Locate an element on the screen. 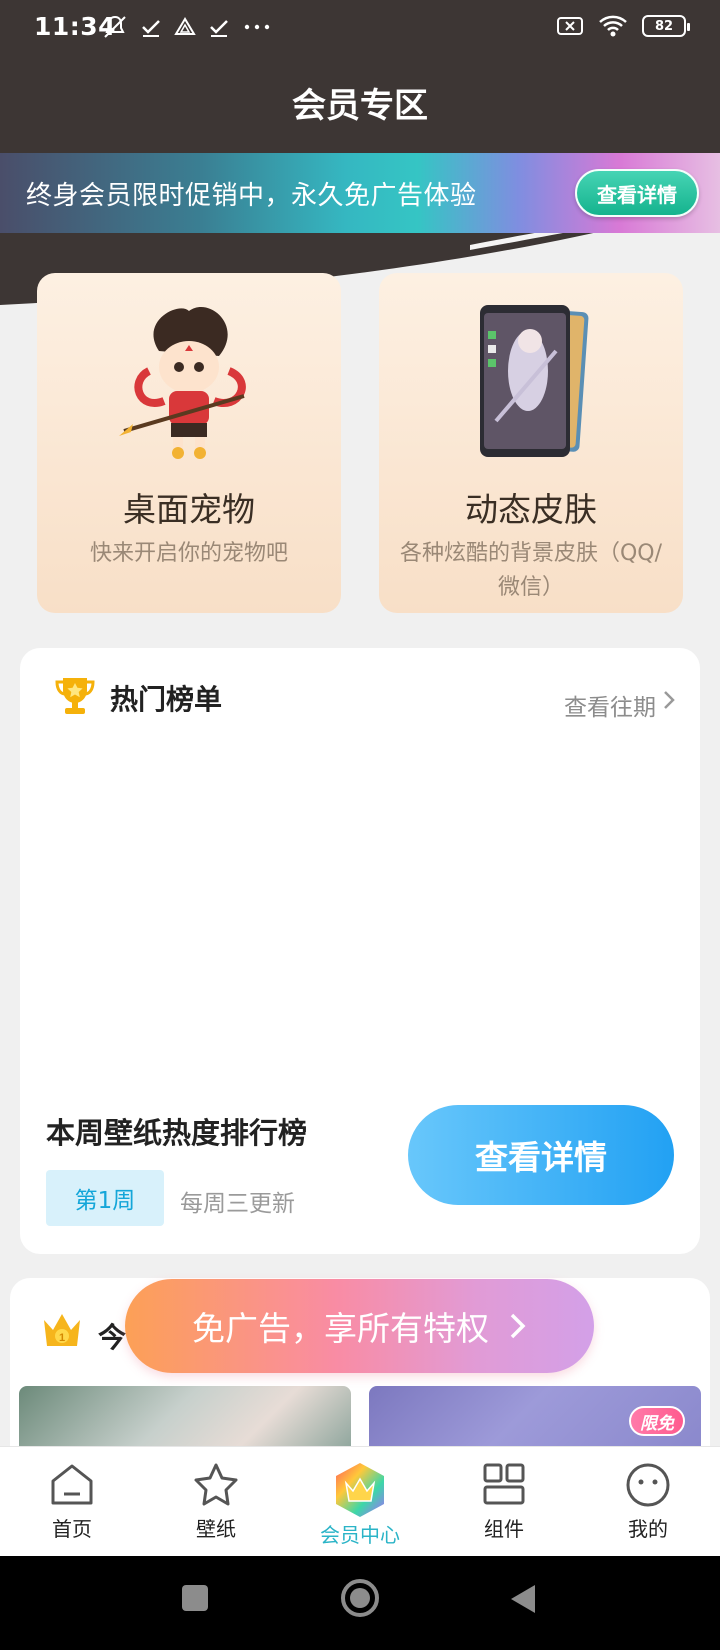 Image resolution: width=720 pixels, height=1650 pixels. trophy-icon is located at coordinates (75, 696).